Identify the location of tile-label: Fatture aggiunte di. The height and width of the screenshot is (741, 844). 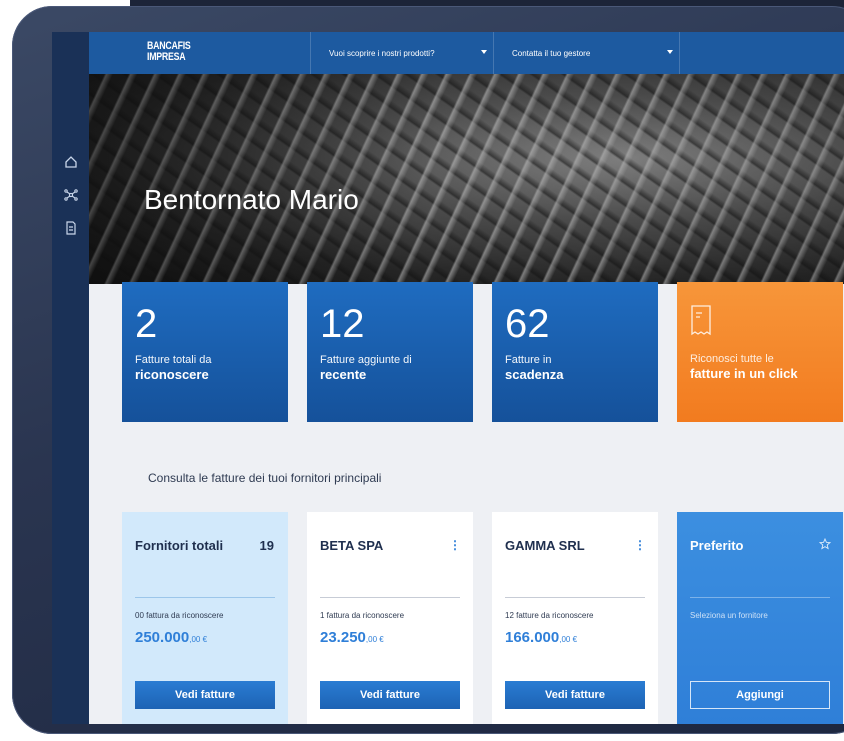
(366, 360).